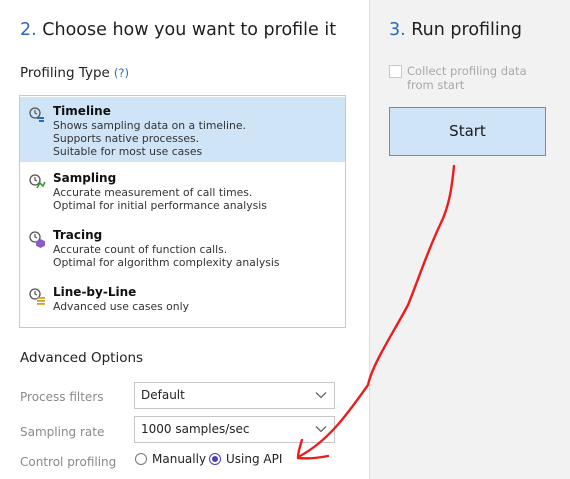 This screenshot has height=479, width=570. Describe the element at coordinates (467, 78) in the screenshot. I see `collect-from-start-label: Collect profiling data from start` at that location.